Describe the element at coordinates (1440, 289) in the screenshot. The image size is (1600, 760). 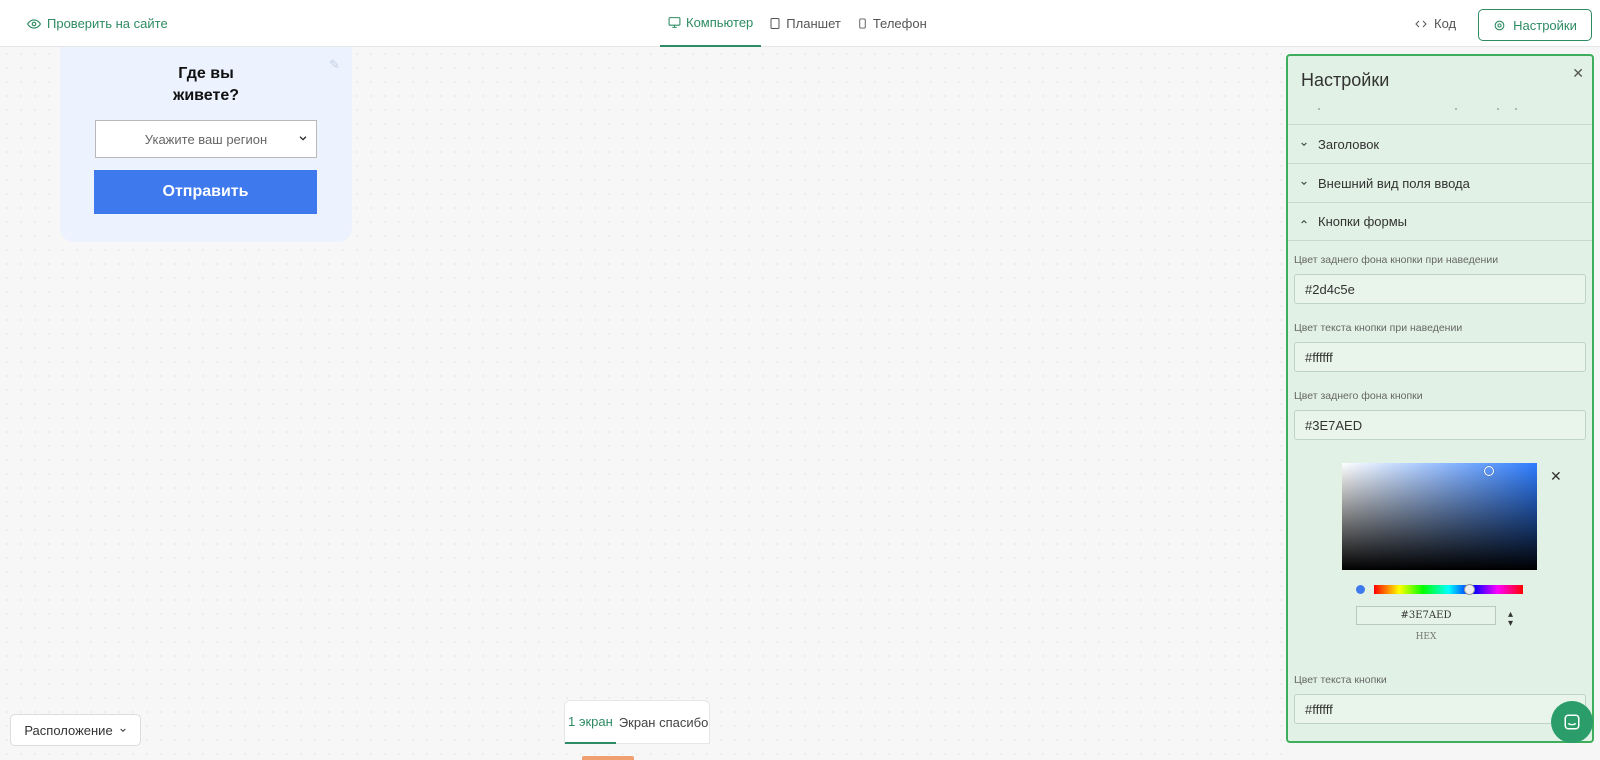
I see `hover-bg-color-input: #2d4c5e` at that location.